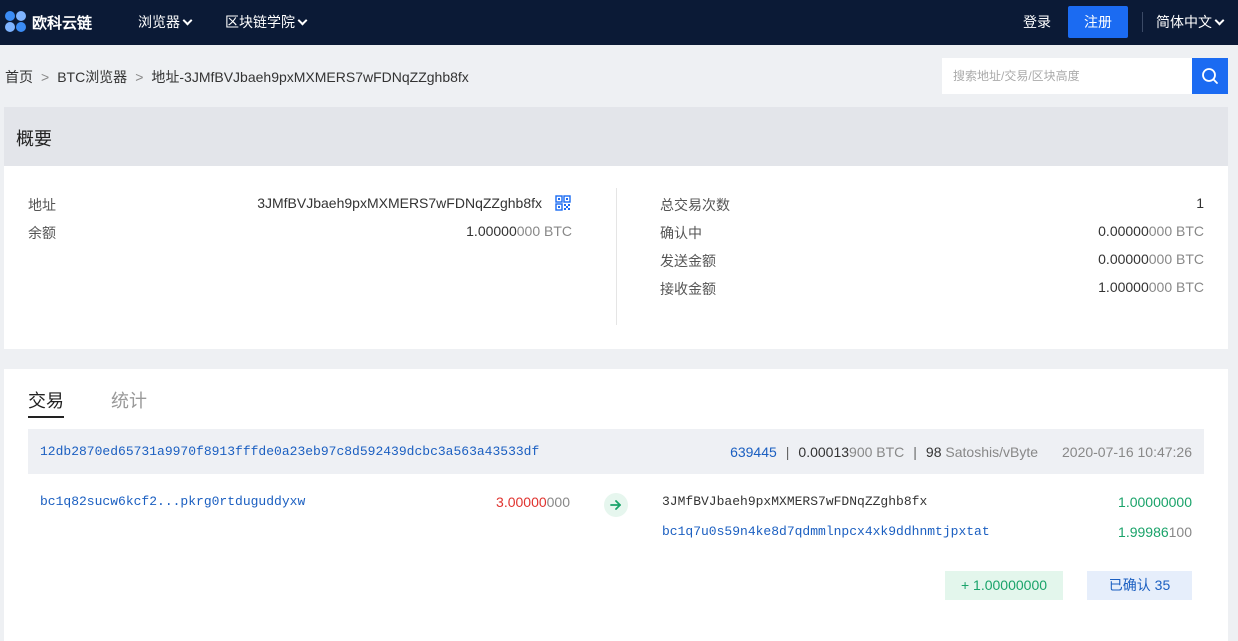 The image size is (1238, 641). Describe the element at coordinates (1037, 22) in the screenshot. I see `login-link: 登录` at that location.